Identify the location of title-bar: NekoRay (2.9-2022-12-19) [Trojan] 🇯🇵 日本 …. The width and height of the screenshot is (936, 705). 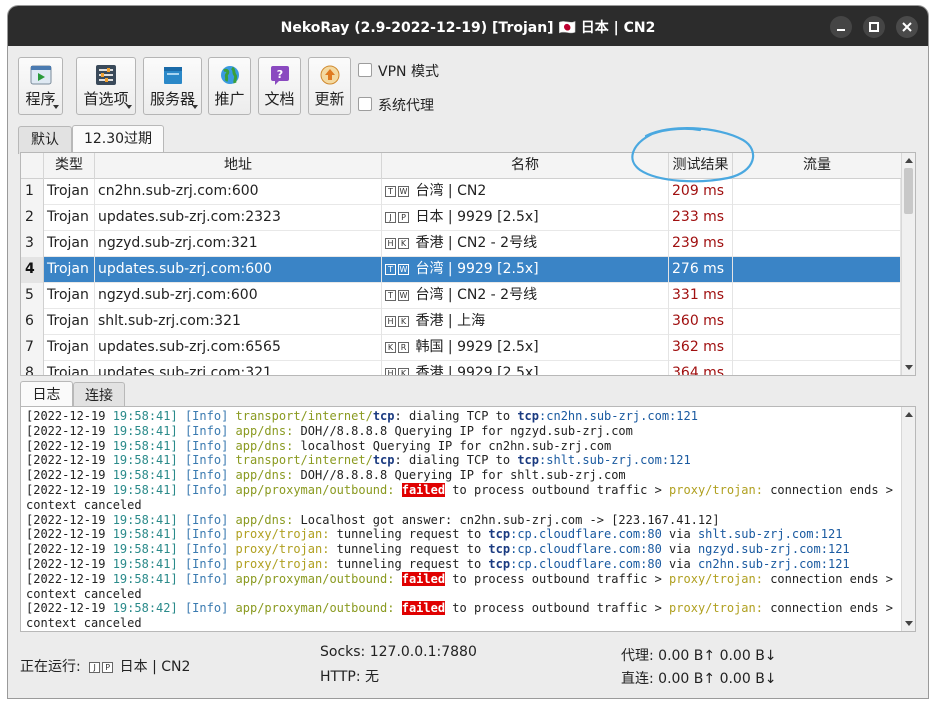
(468, 26).